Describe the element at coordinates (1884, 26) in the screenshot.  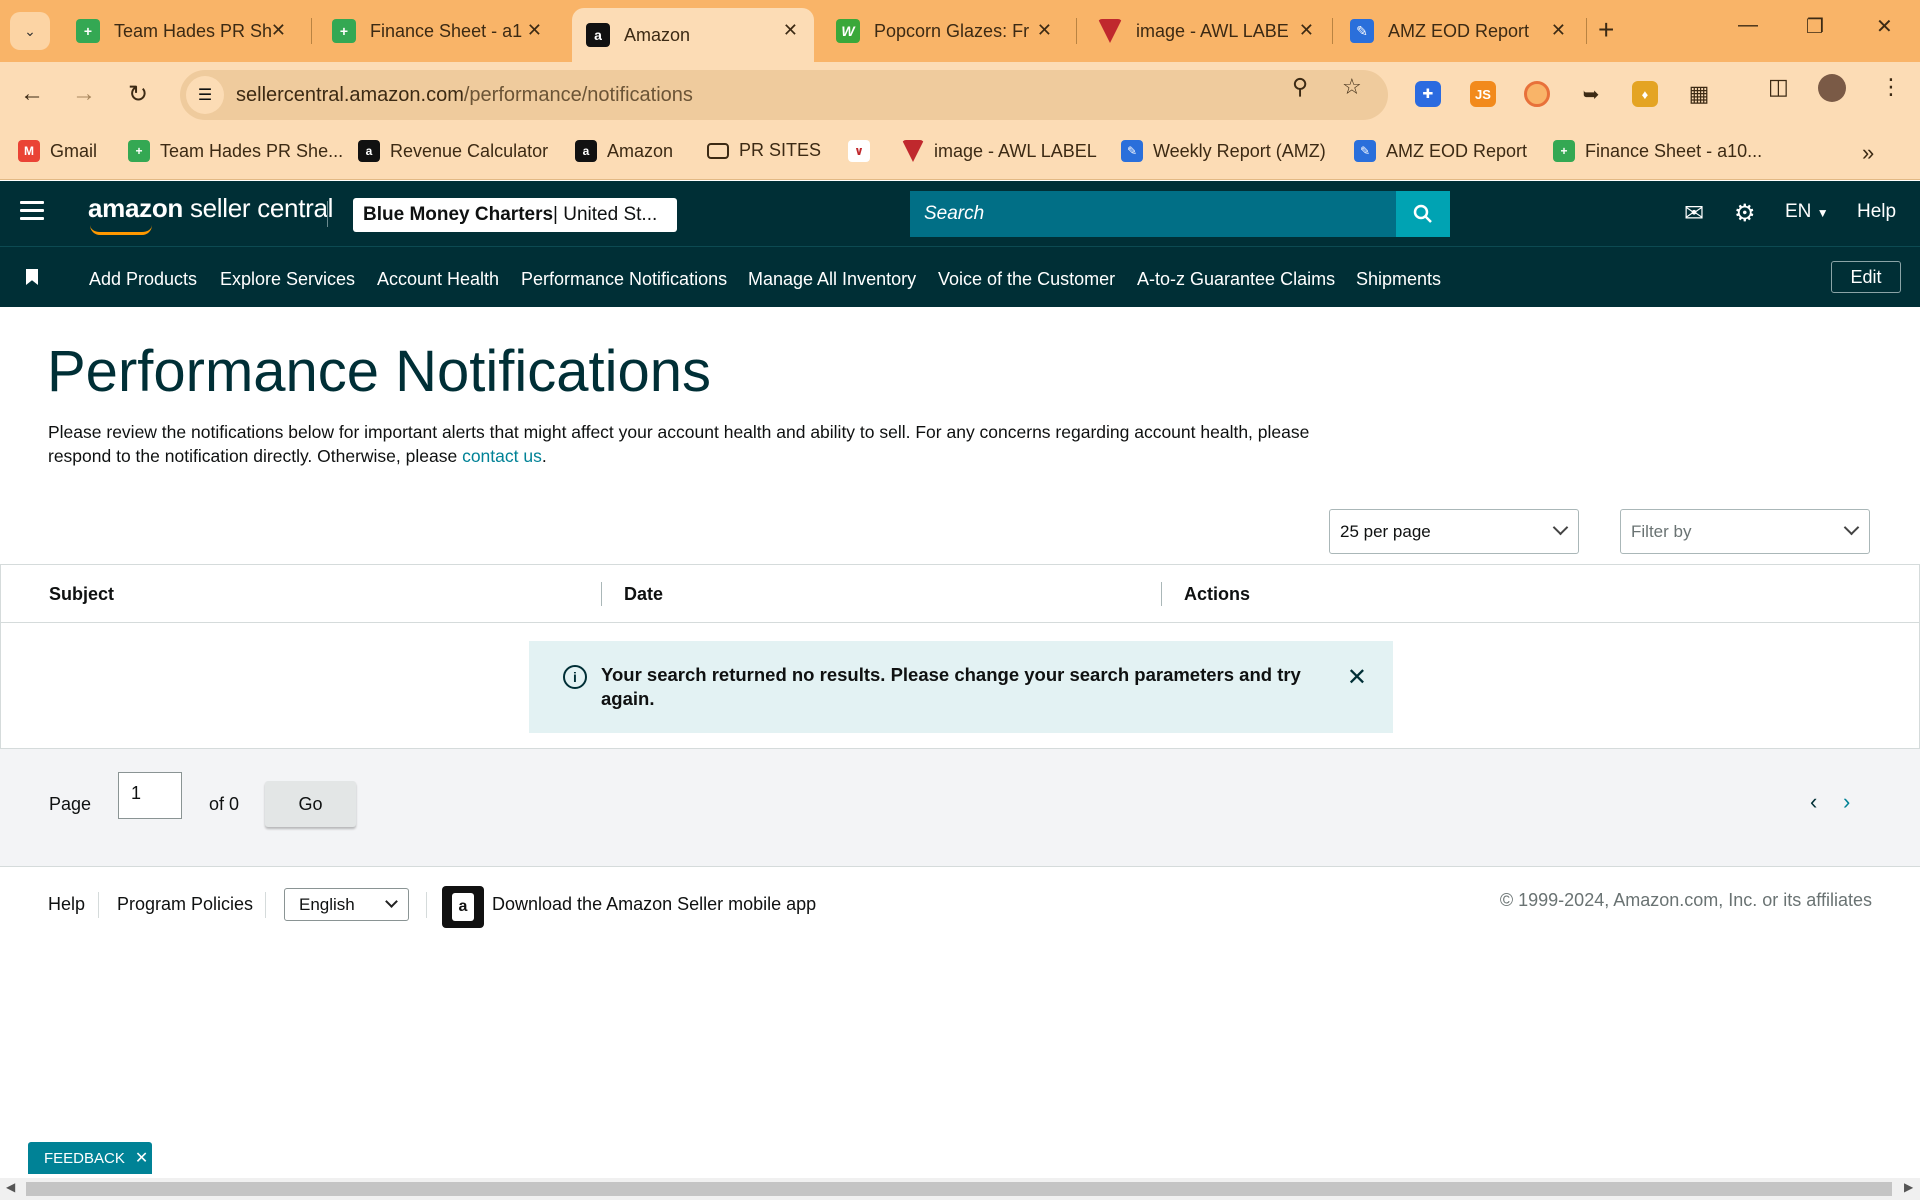
I see `window-close-icon: ✕` at that location.